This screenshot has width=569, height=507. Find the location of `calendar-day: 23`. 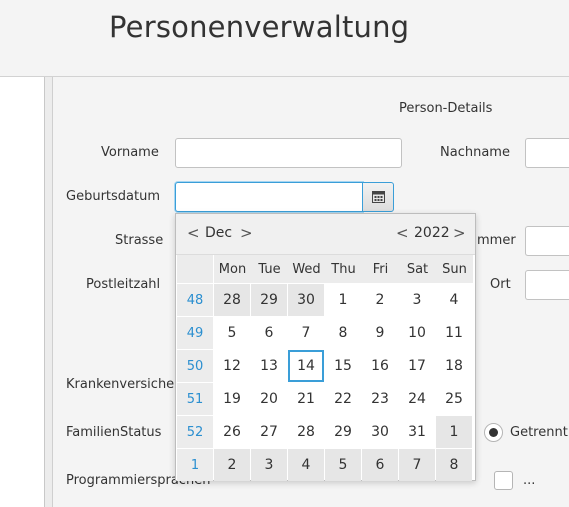

calendar-day: 23 is located at coordinates (380, 399).